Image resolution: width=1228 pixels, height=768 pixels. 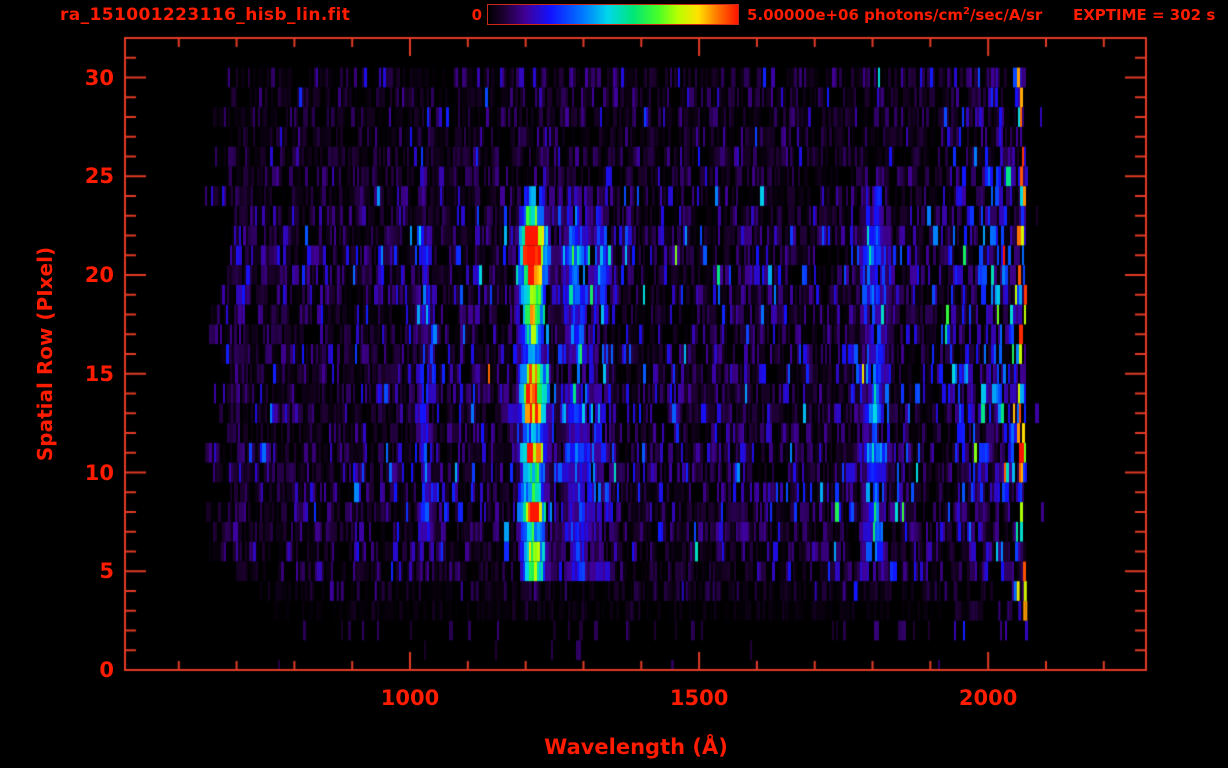 What do you see at coordinates (855, 15) in the screenshot?
I see `colorbar-max-prefix: 5.00000e+06 photons/cm` at bounding box center [855, 15].